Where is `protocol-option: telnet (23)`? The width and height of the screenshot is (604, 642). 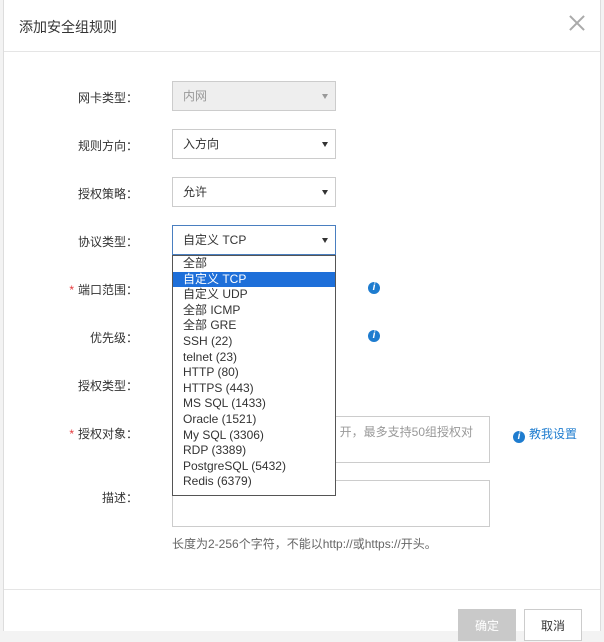 protocol-option: telnet (23) is located at coordinates (254, 358).